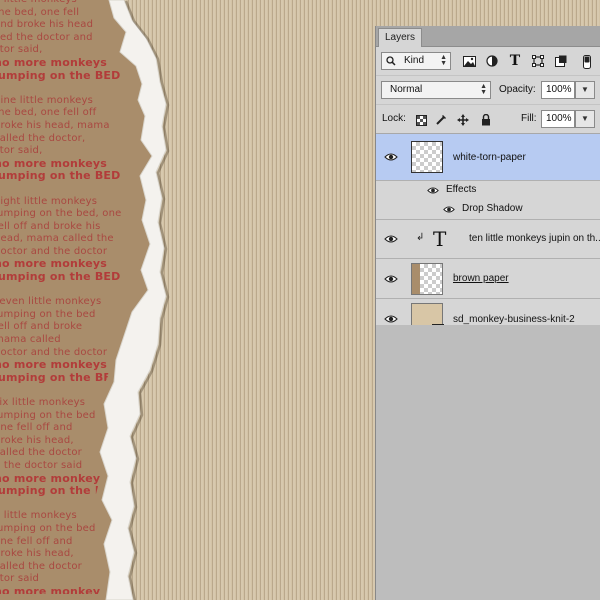  Describe the element at coordinates (48, 113) in the screenshot. I see `canvas-text-line: the bed, one fell off` at that location.